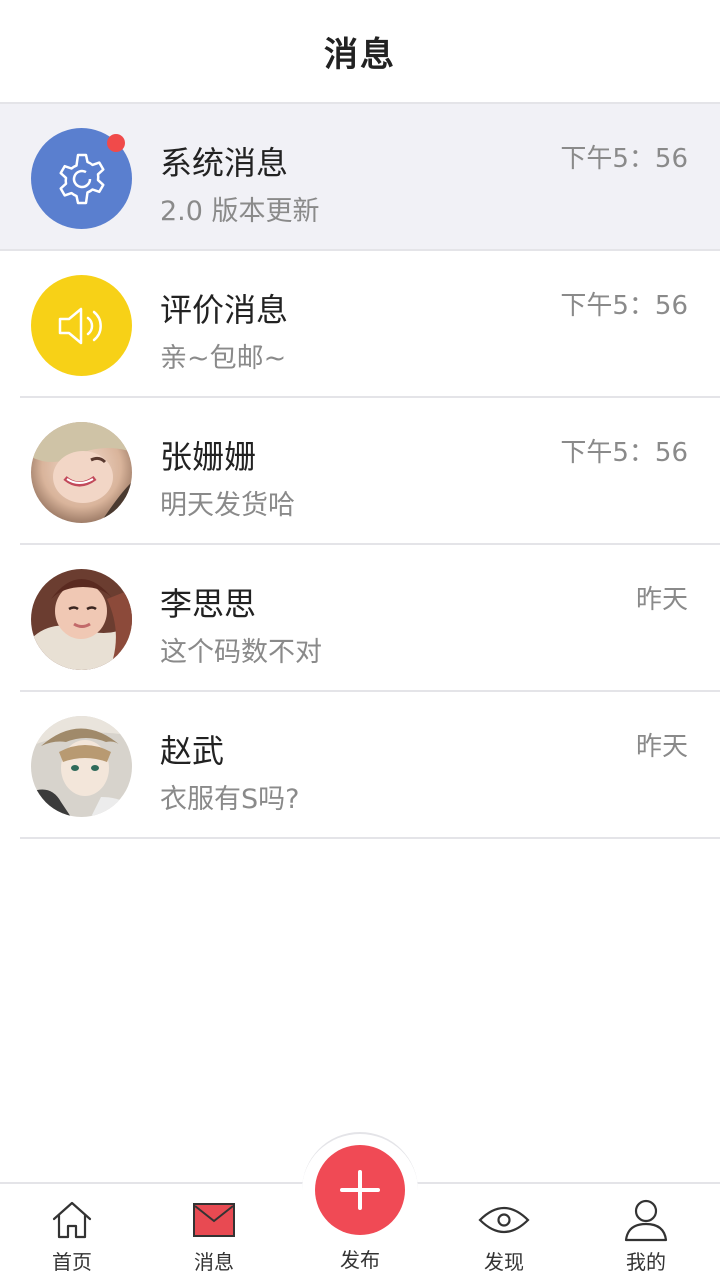  I want to click on tab-discover: 发现, so click(504, 1232).